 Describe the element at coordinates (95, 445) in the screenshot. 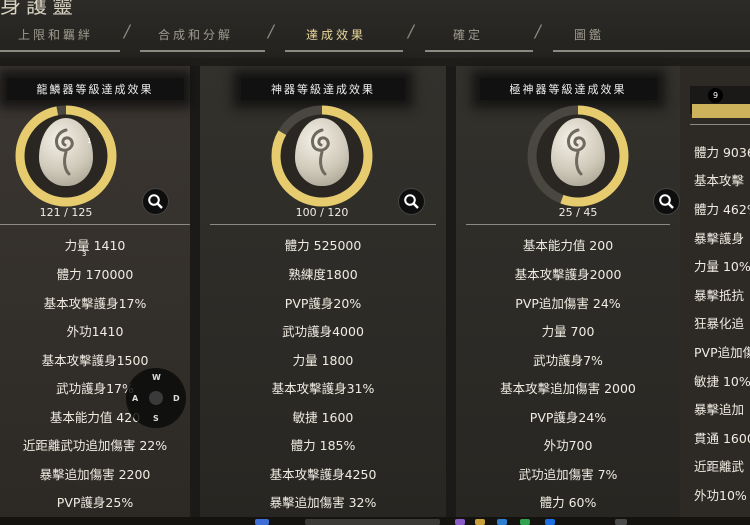

I see `stat-line: 近距離武功追加傷害 22%` at that location.